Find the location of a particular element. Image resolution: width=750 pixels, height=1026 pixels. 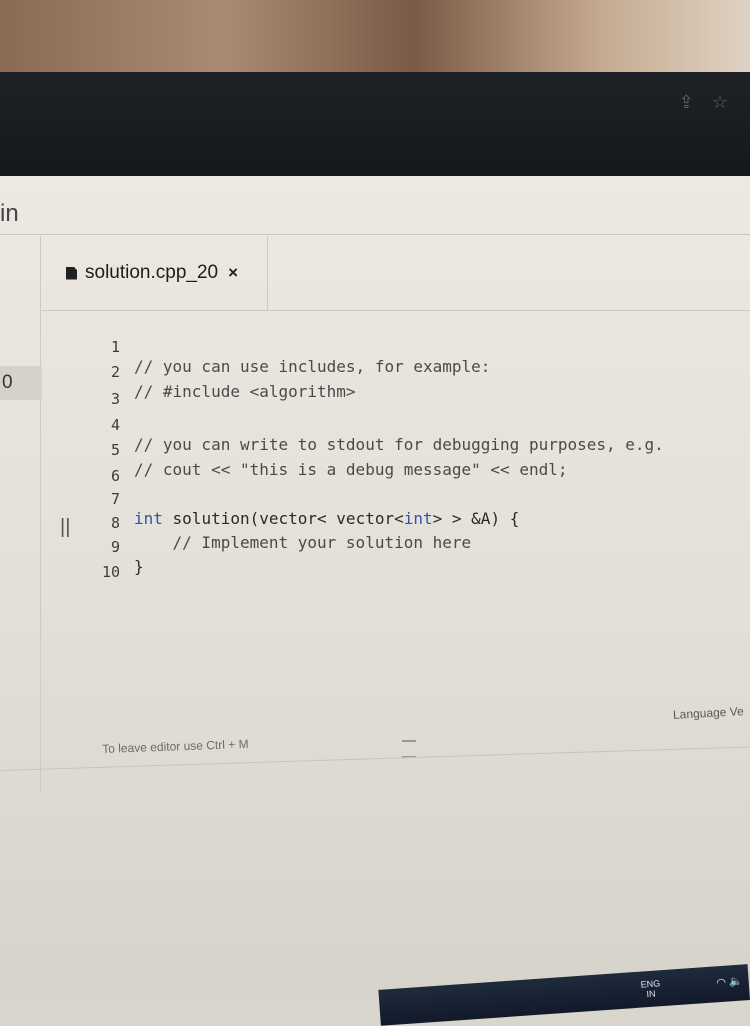

file-icon is located at coordinates (71, 273).